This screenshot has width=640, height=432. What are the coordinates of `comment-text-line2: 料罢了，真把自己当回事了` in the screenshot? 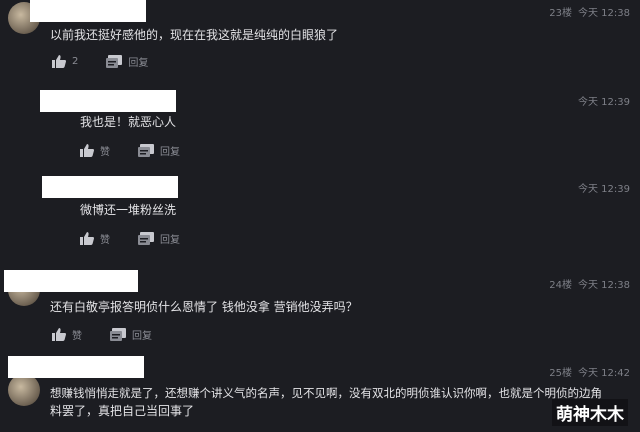 It's located at (122, 411).